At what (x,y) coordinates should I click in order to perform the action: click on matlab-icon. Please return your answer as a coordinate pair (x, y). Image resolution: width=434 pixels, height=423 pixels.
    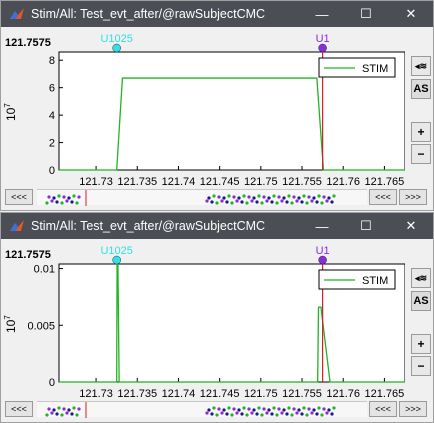
    Looking at the image, I should click on (17, 225).